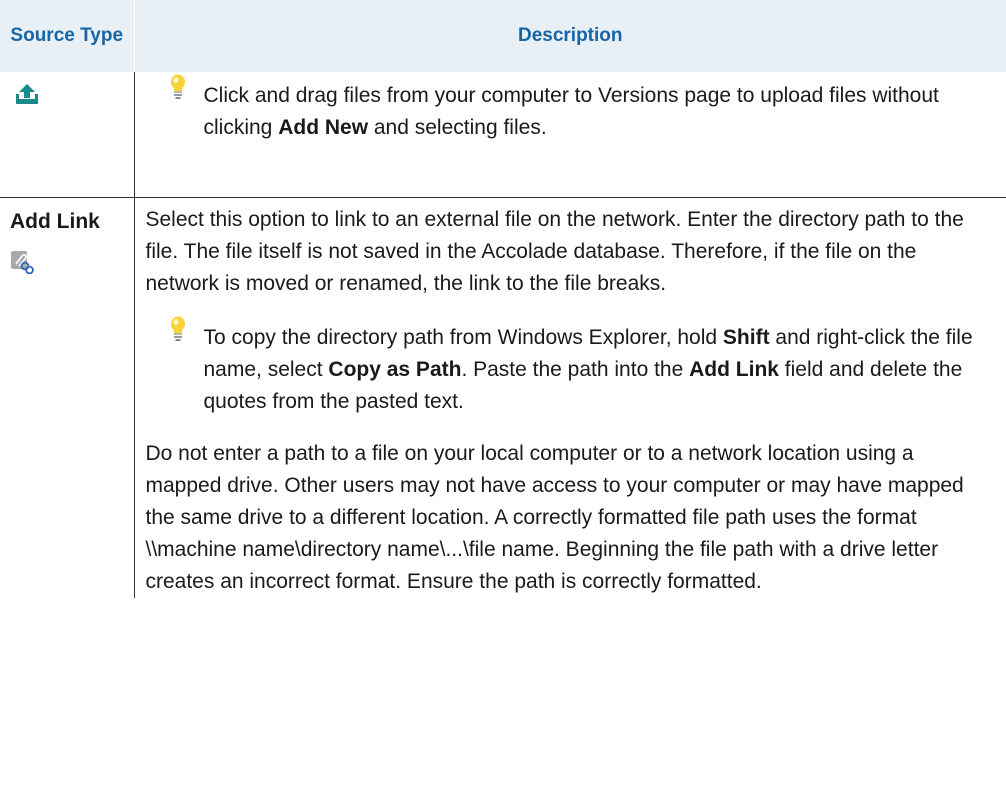 This screenshot has height=793, width=1006. I want to click on tip-bold-shift: Shift, so click(746, 337).